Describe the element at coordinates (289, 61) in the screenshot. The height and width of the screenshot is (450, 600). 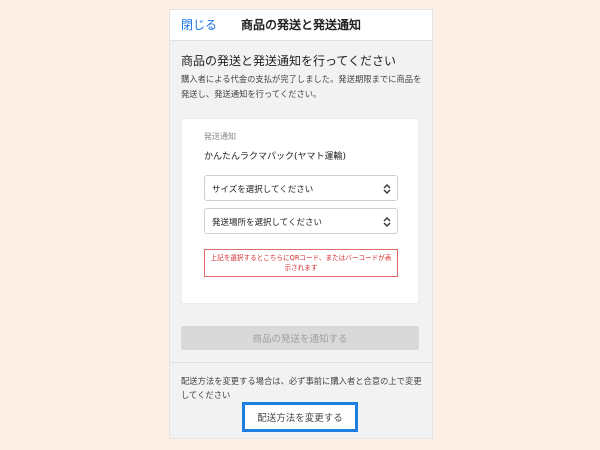
I see `section-heading: 商品の発送と発送通知を行ってください` at that location.